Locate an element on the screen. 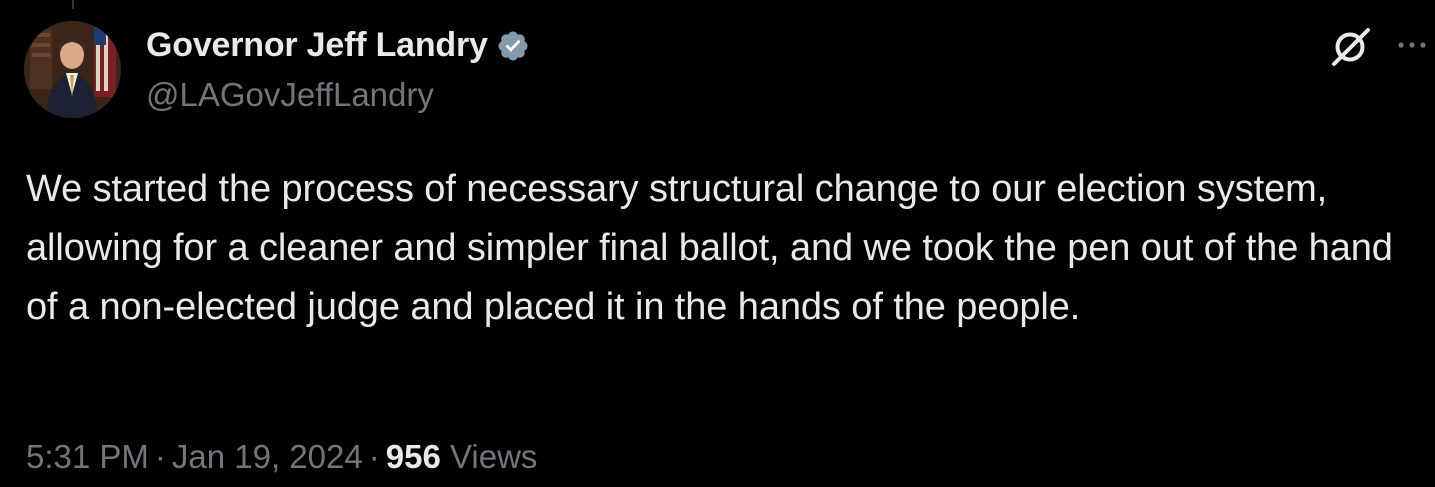  avatar-portrait-image is located at coordinates (72, 69).